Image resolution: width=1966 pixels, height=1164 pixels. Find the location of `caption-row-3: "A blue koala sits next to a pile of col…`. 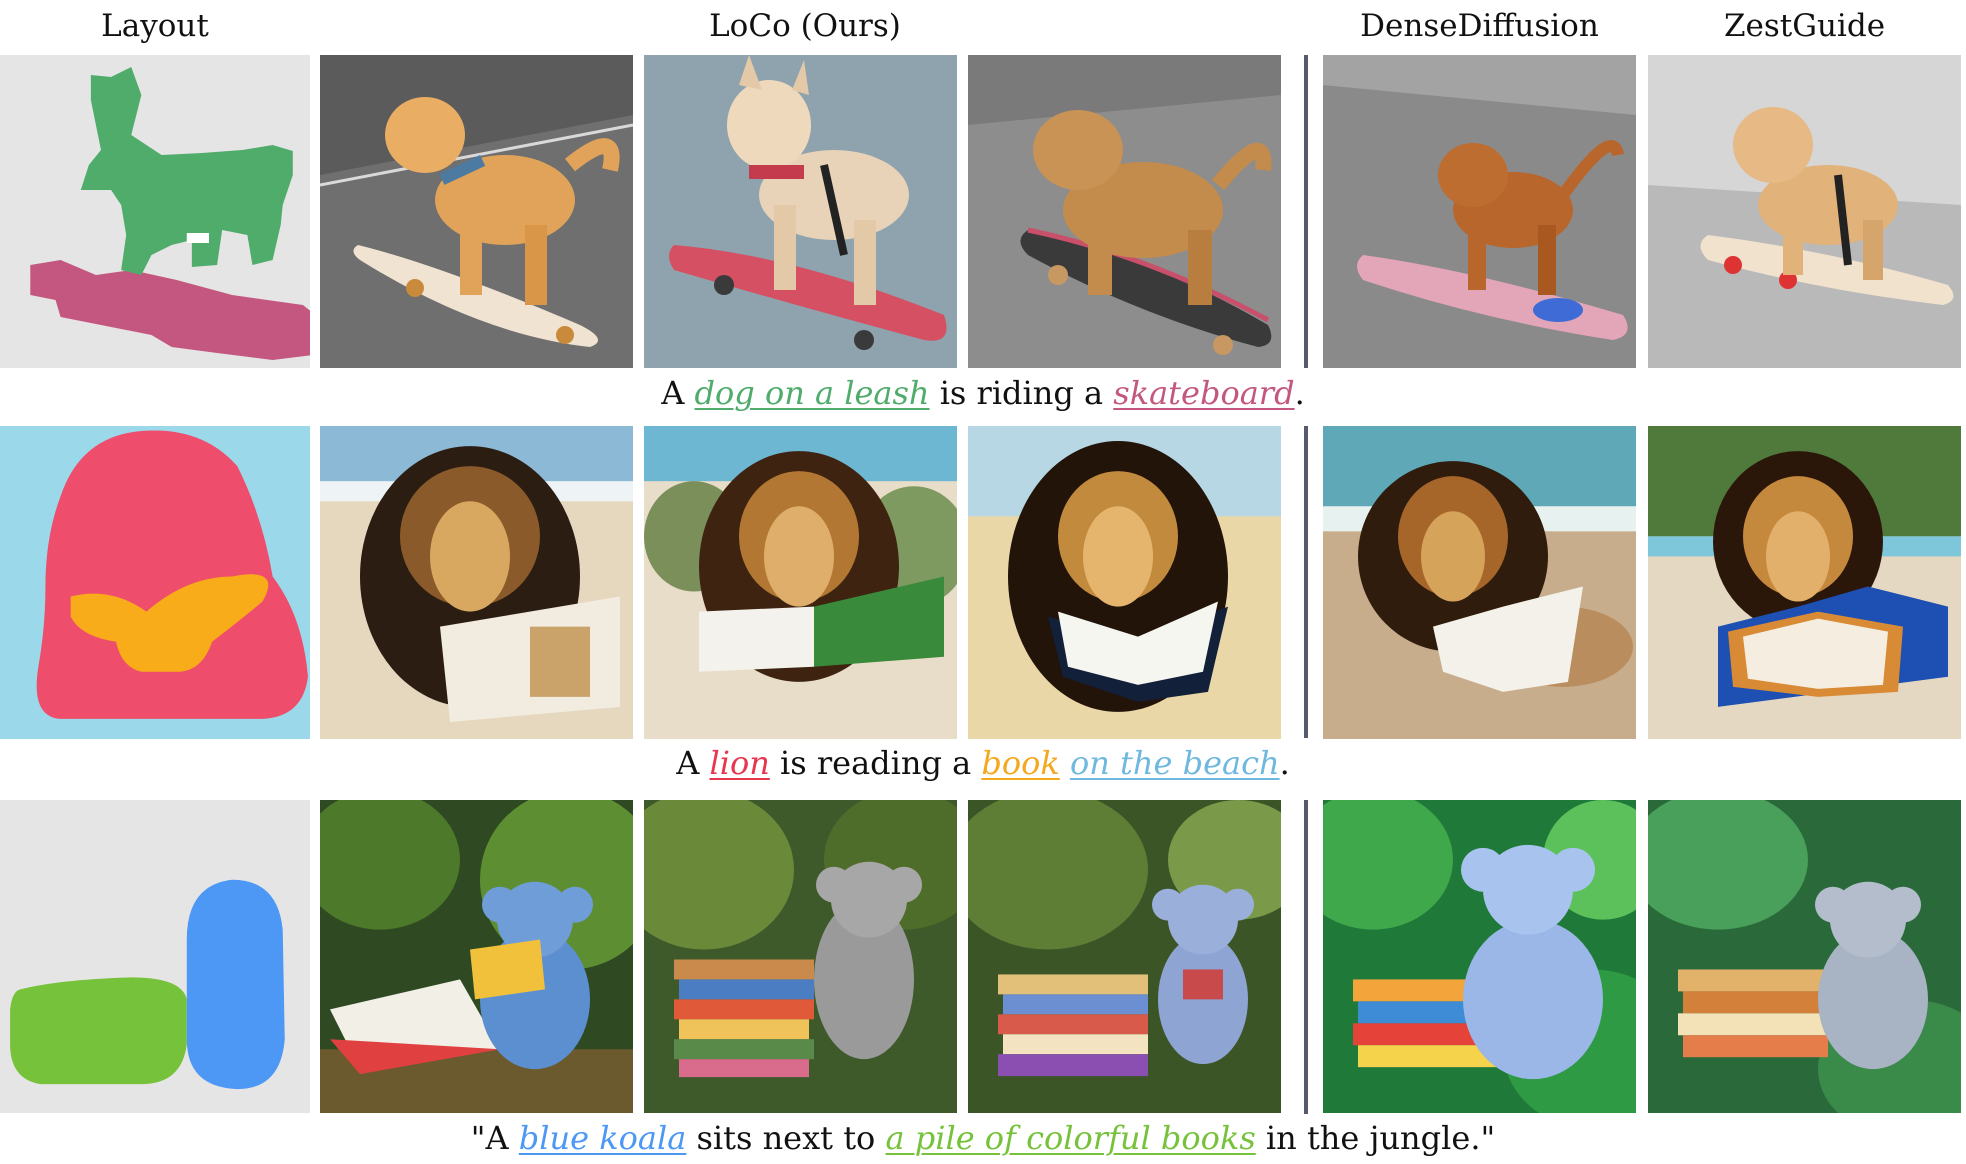

caption-row-3: "A blue koala sits next to a pile of col… is located at coordinates (983, 1138).